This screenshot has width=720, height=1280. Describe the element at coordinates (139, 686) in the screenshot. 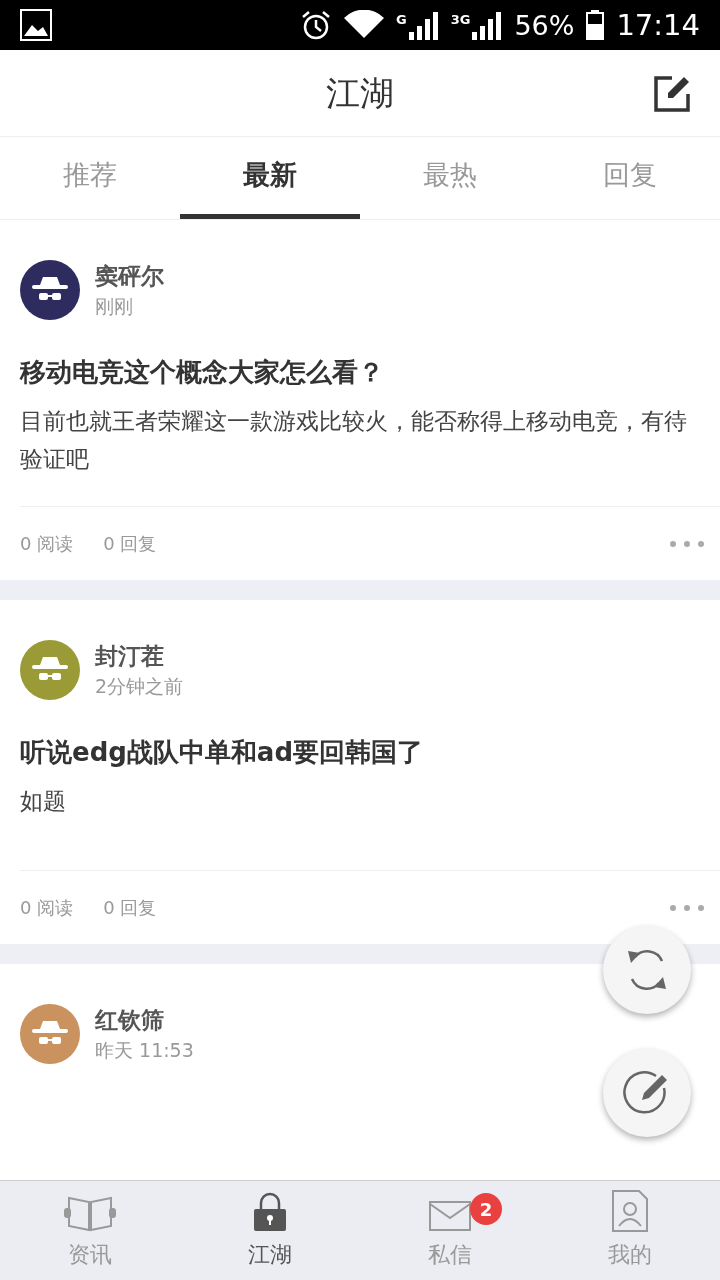

I see `post-time: 2分钟之前` at that location.